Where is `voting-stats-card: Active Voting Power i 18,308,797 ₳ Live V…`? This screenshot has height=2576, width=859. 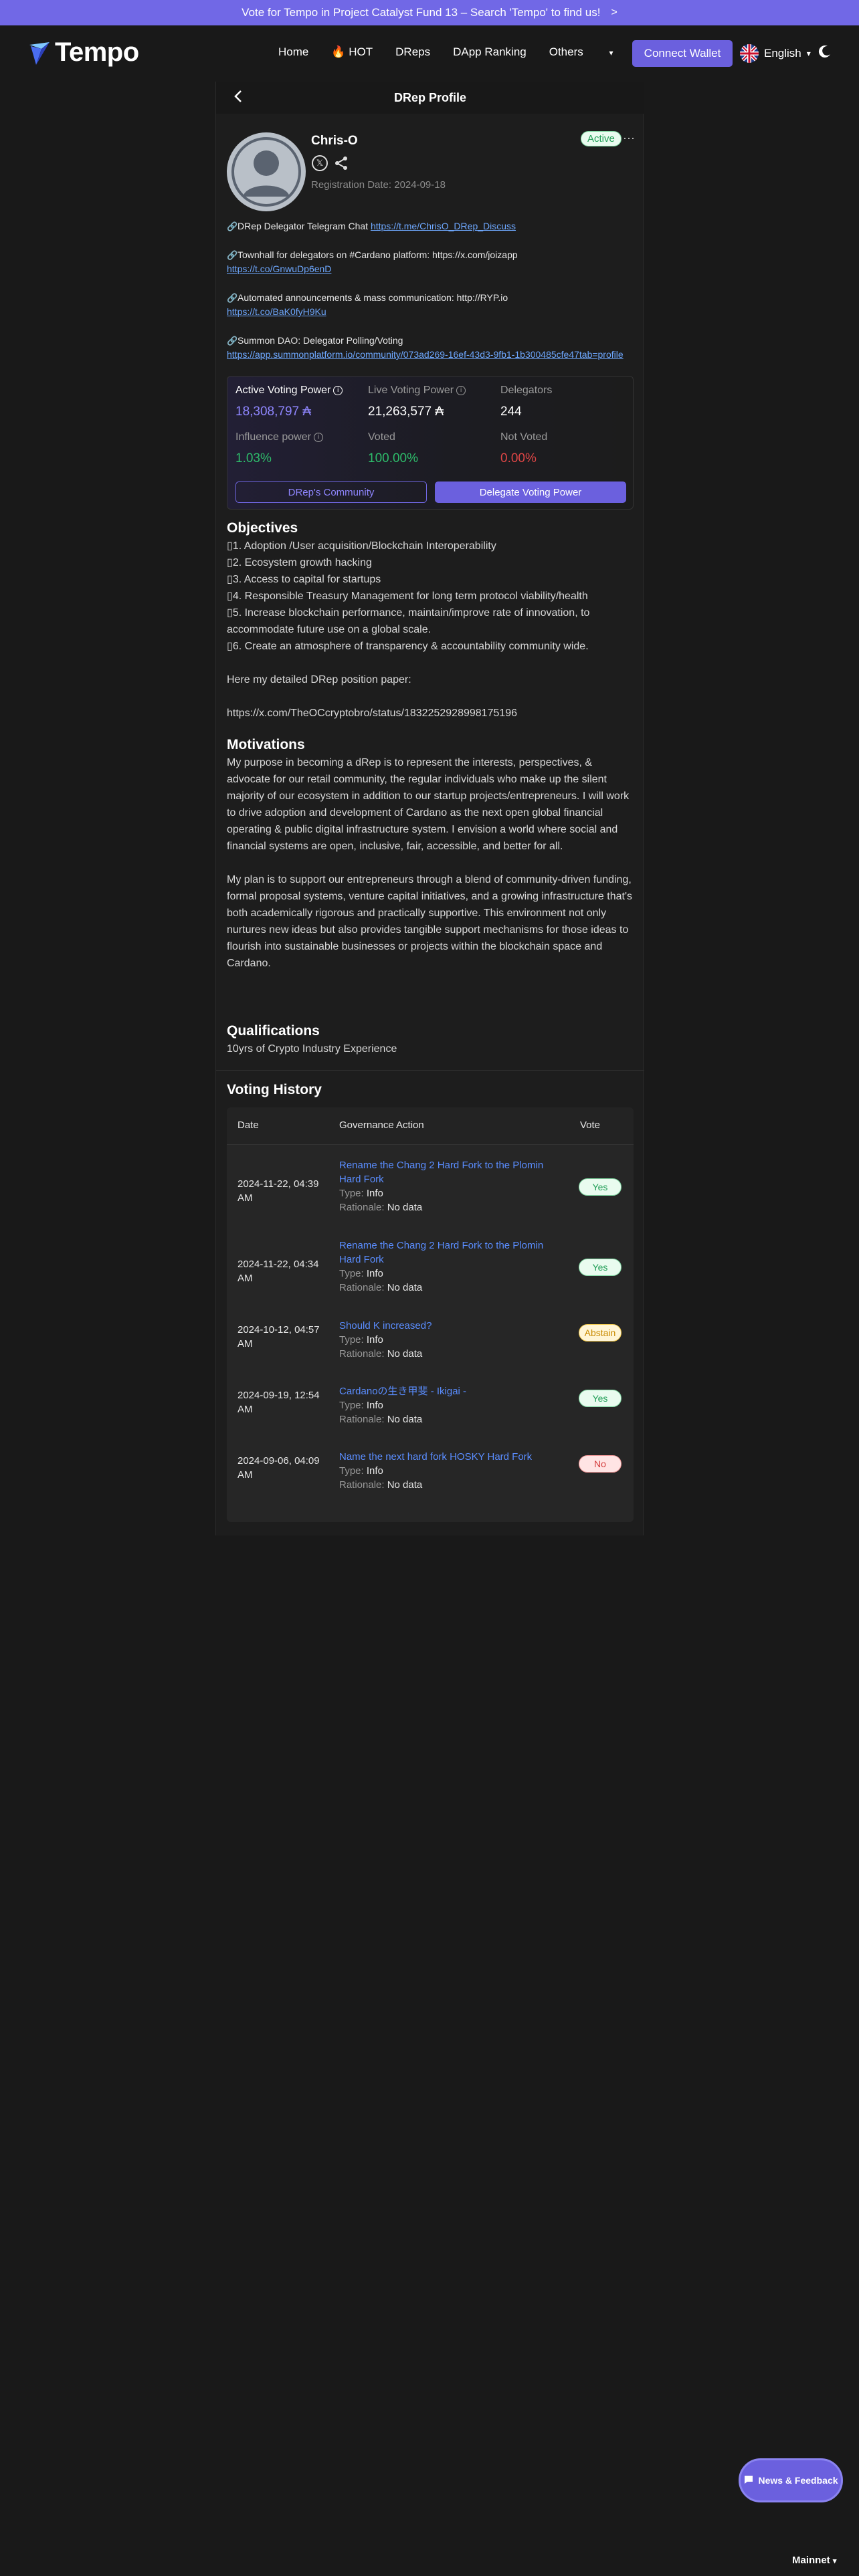 voting-stats-card: Active Voting Power i 18,308,797 ₳ Live V… is located at coordinates (431, 443).